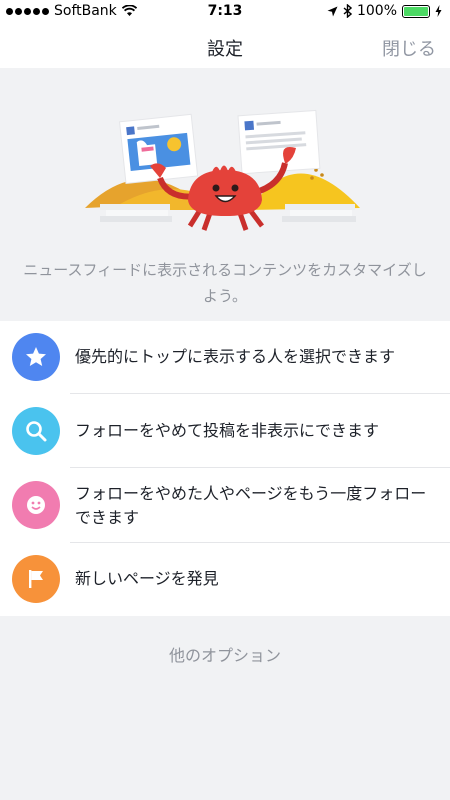  I want to click on battery-percent: 100%, so click(376, 11).